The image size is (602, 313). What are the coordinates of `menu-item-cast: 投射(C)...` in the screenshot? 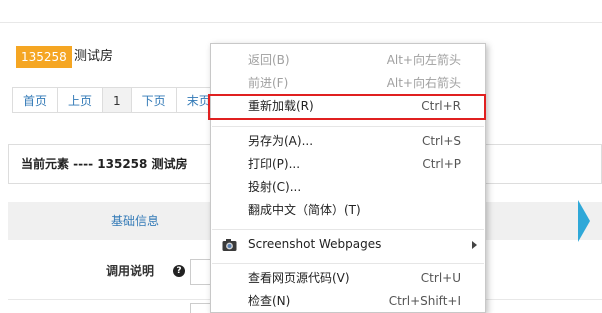 It's located at (348, 187).